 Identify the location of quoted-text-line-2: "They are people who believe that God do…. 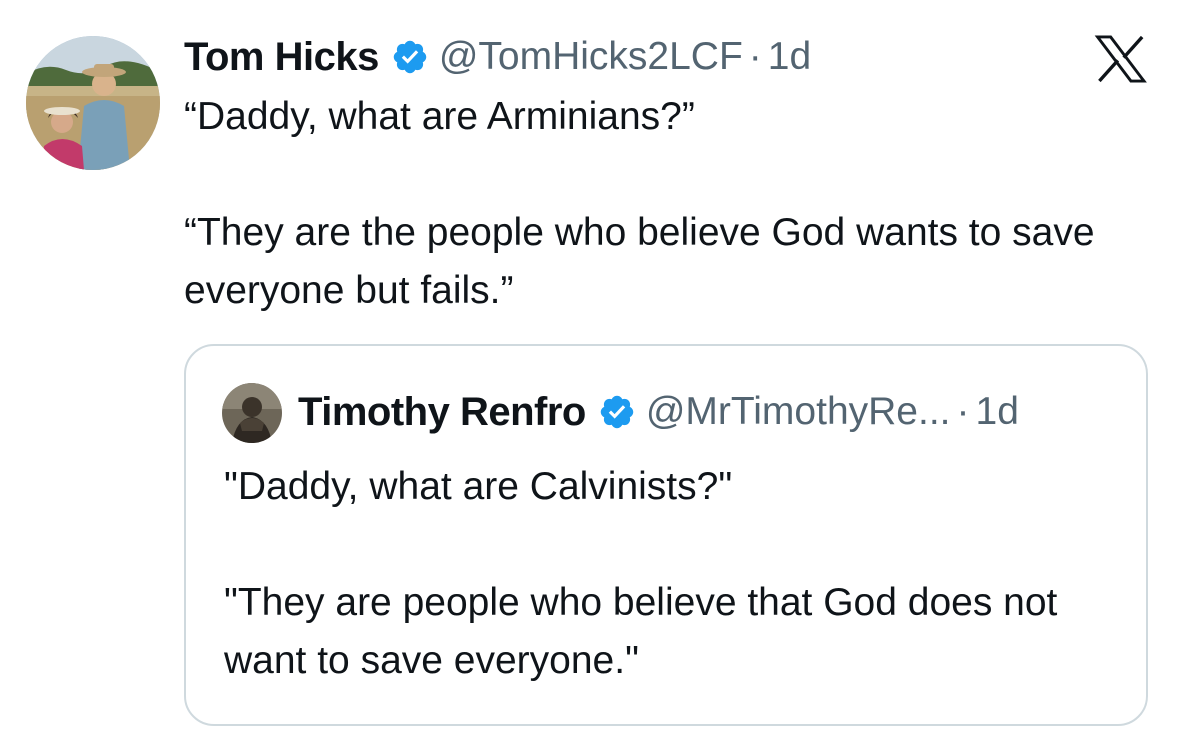
(646, 631).